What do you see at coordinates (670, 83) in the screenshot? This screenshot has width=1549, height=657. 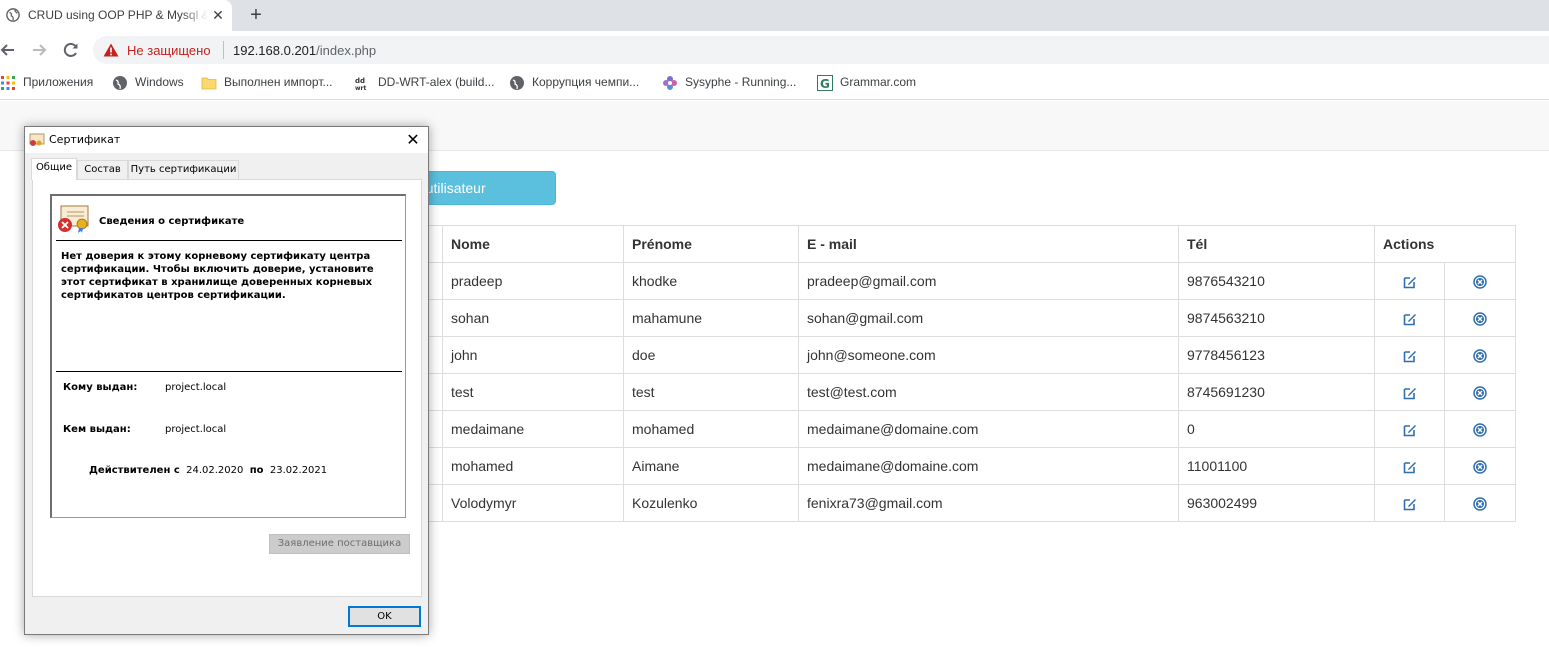 I see `flower-icon` at bounding box center [670, 83].